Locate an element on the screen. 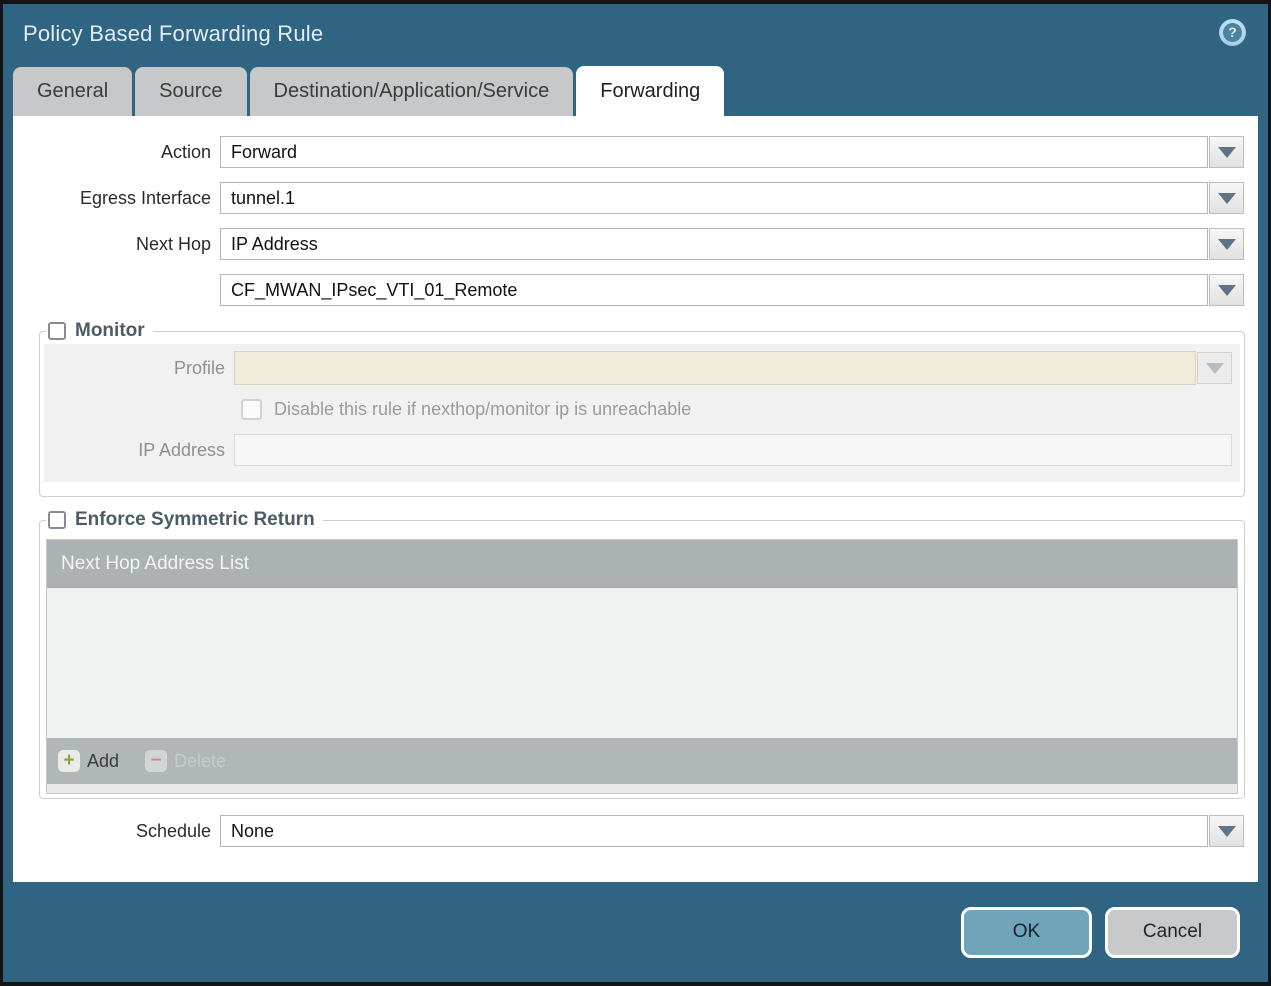  action-select: Forward is located at coordinates (714, 152).